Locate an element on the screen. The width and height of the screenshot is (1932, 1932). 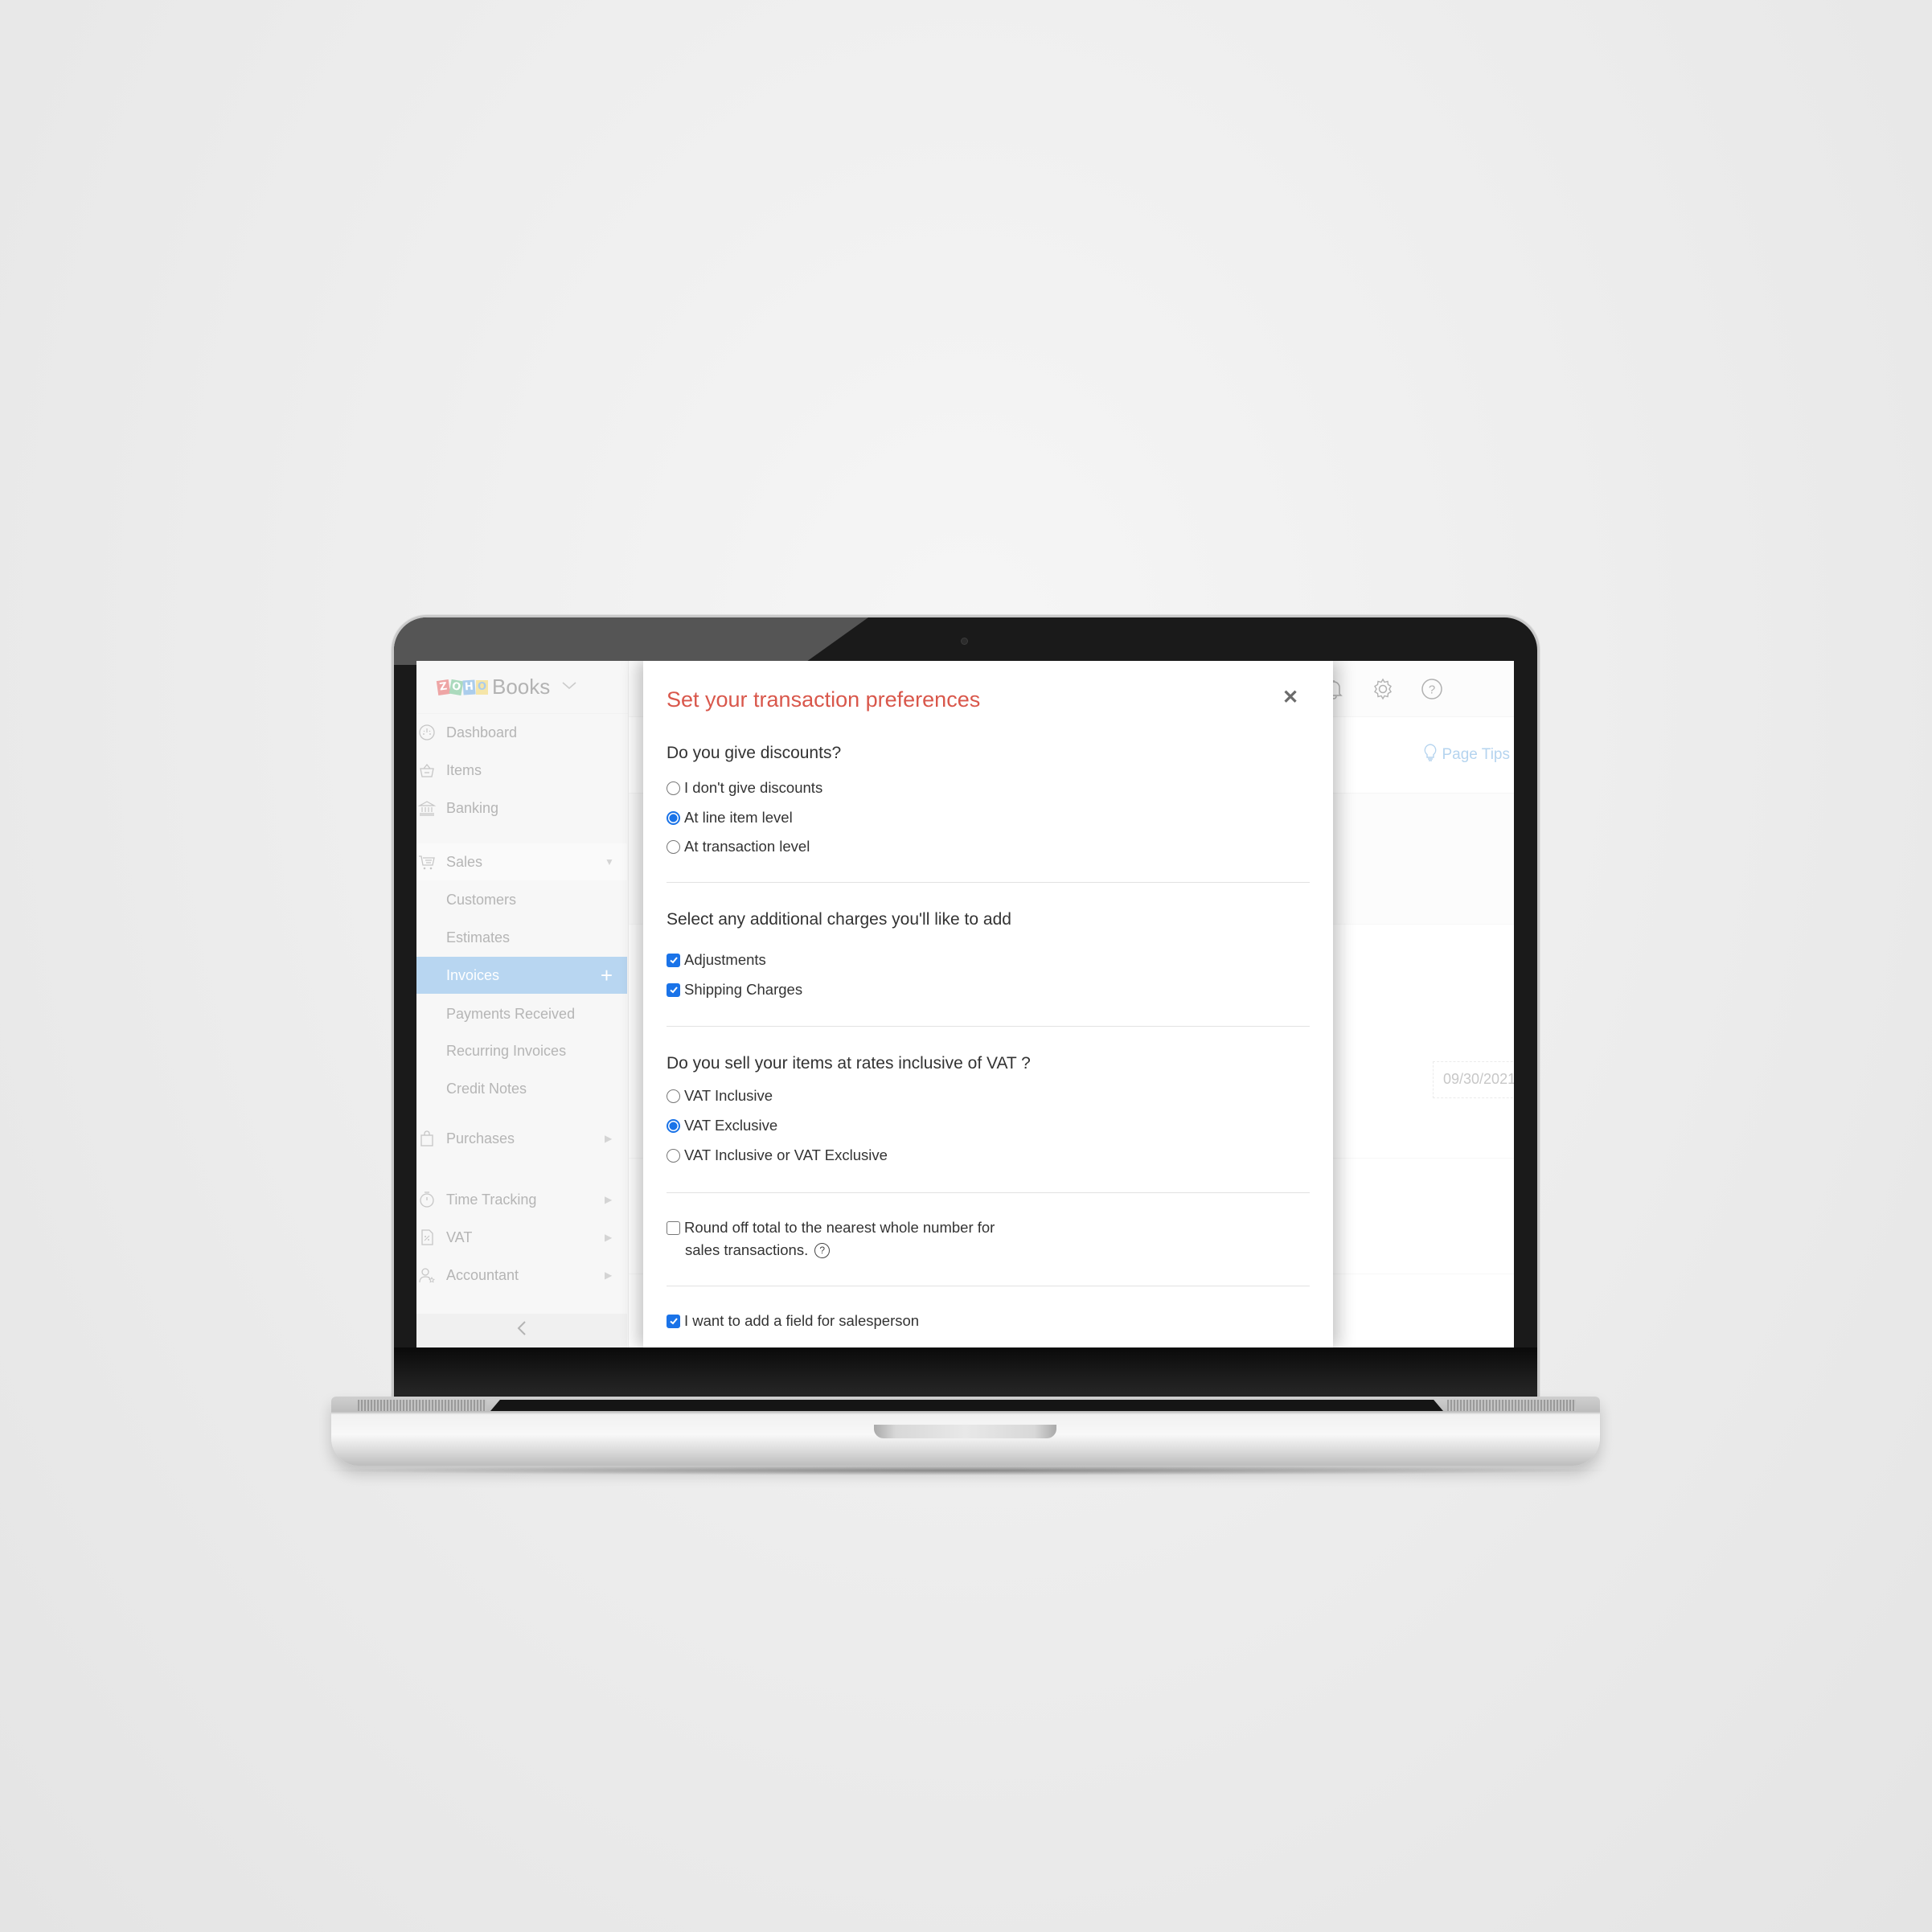
close-icon: ✕ is located at coordinates (1290, 697).